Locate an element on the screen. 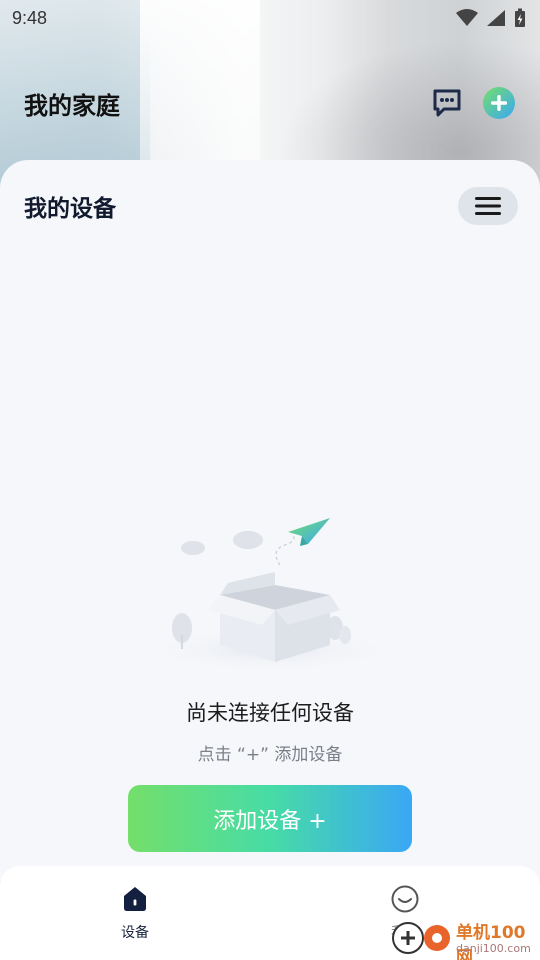 The width and height of the screenshot is (540, 960). empty-state-title: 尚未连接任何设备 is located at coordinates (270, 713).